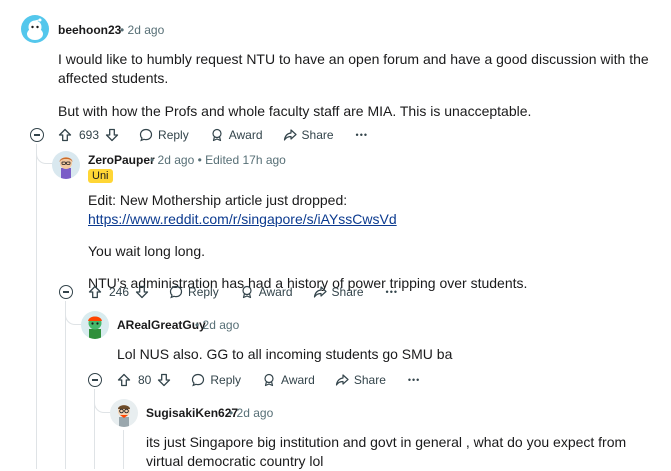 Image resolution: width=671 pixels, height=471 pixels. I want to click on vote-count: 693, so click(89, 135).